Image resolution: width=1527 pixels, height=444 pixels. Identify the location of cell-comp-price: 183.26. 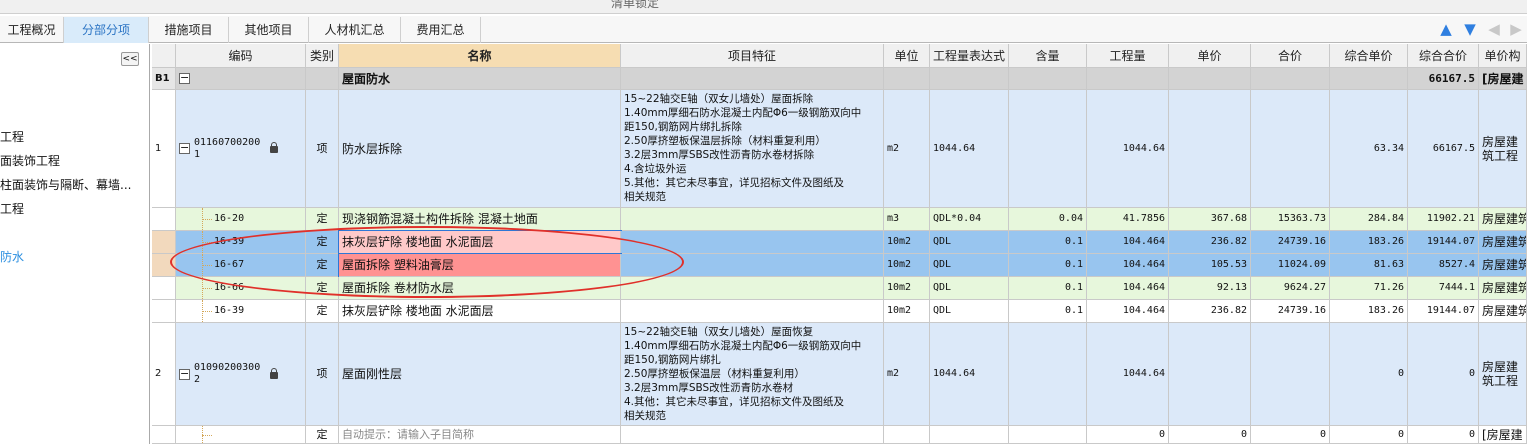
(1369, 242).